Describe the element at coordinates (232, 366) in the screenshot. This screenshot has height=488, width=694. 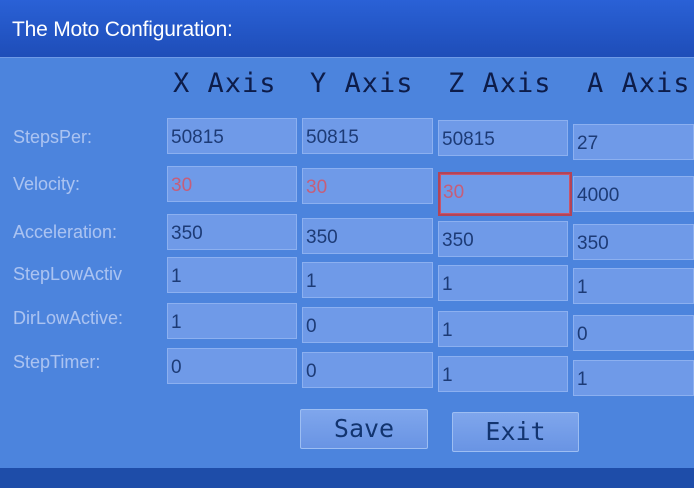
I see `step-timer-x-field: 0` at that location.